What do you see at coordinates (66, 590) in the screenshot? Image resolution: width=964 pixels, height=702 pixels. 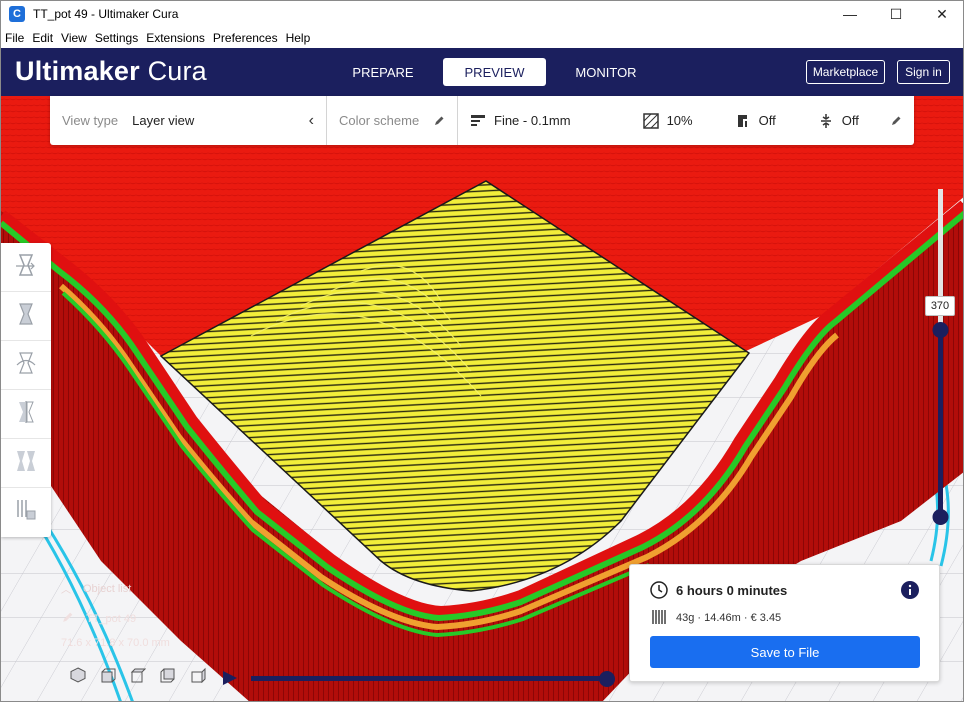 I see `chevron-up-icon: ︿` at bounding box center [66, 590].